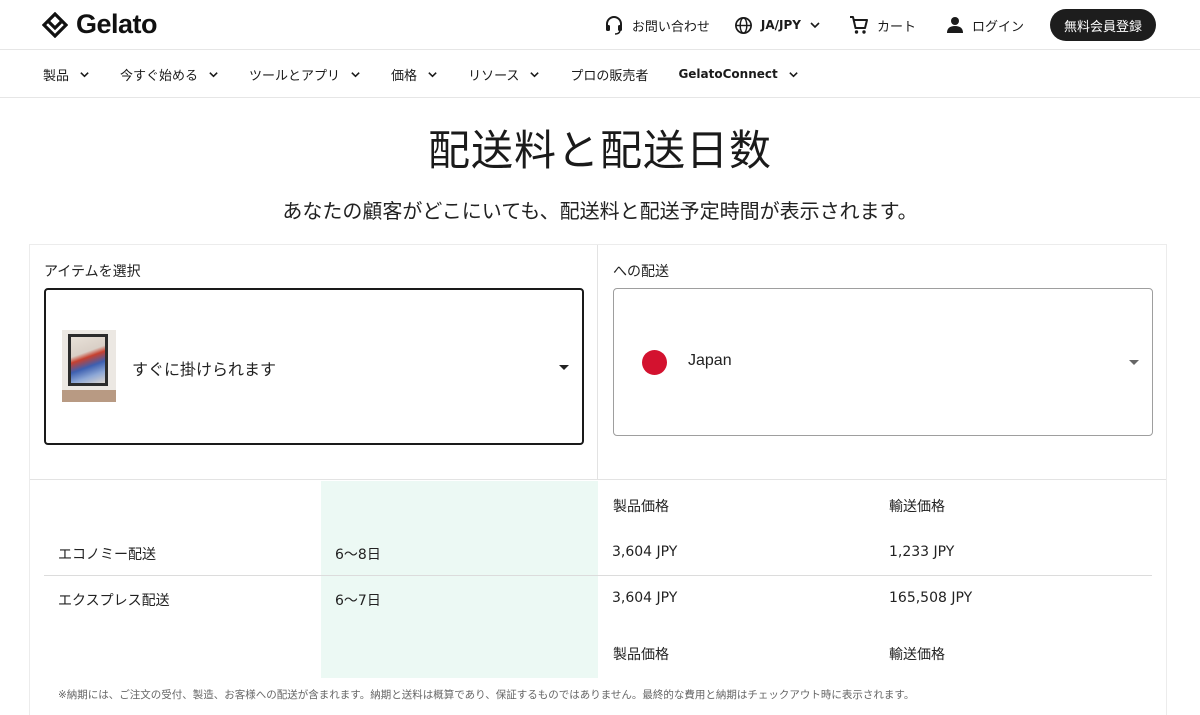 This screenshot has width=1200, height=715. Describe the element at coordinates (931, 598) in the screenshot. I see `shipping-price-express: 165,508 JPY` at that location.